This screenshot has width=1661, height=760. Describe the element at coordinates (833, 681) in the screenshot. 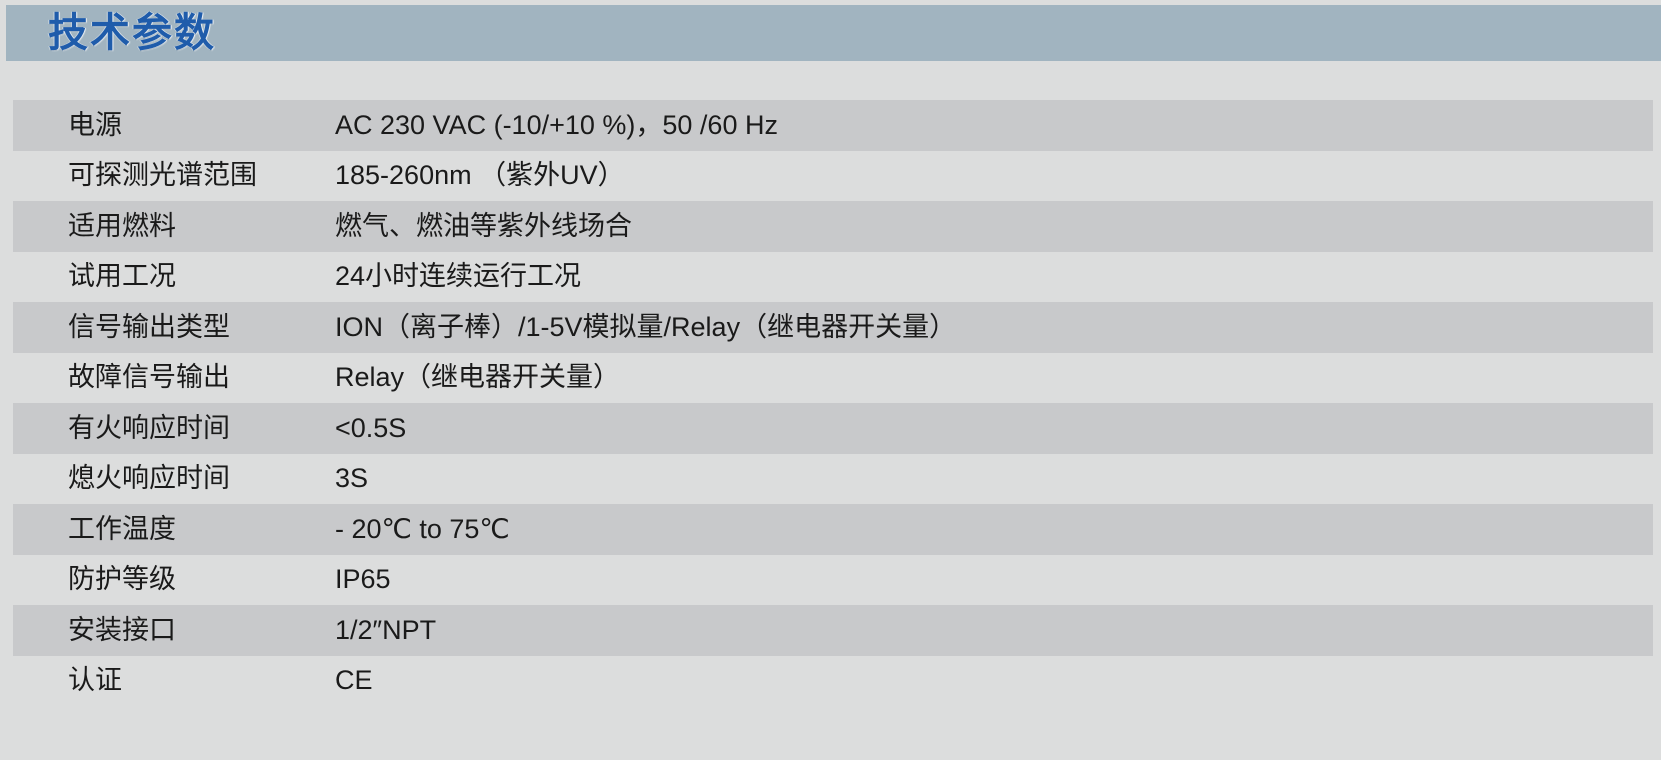

I see `table-row: 认证 CE` at that location.